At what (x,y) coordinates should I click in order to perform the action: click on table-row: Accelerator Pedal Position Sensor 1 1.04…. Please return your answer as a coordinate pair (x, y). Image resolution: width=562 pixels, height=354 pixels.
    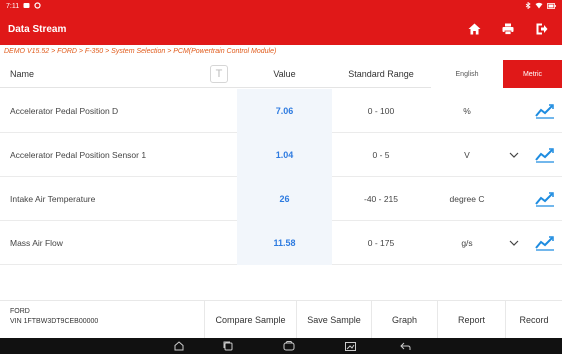
    Looking at the image, I should click on (281, 155).